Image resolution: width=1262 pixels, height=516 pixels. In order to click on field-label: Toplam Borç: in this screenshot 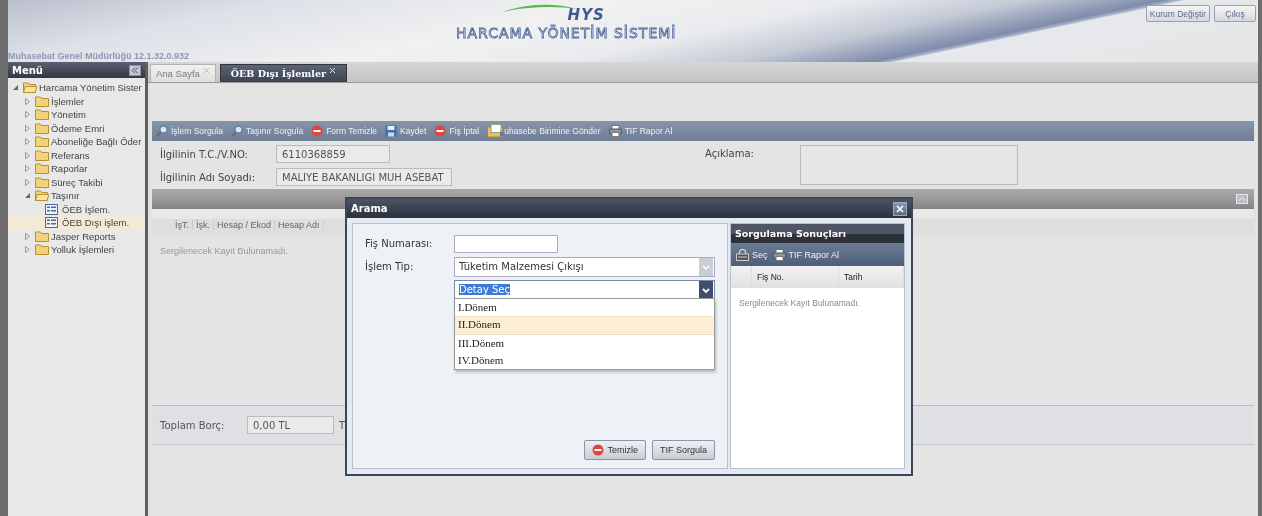, I will do `click(193, 425)`.